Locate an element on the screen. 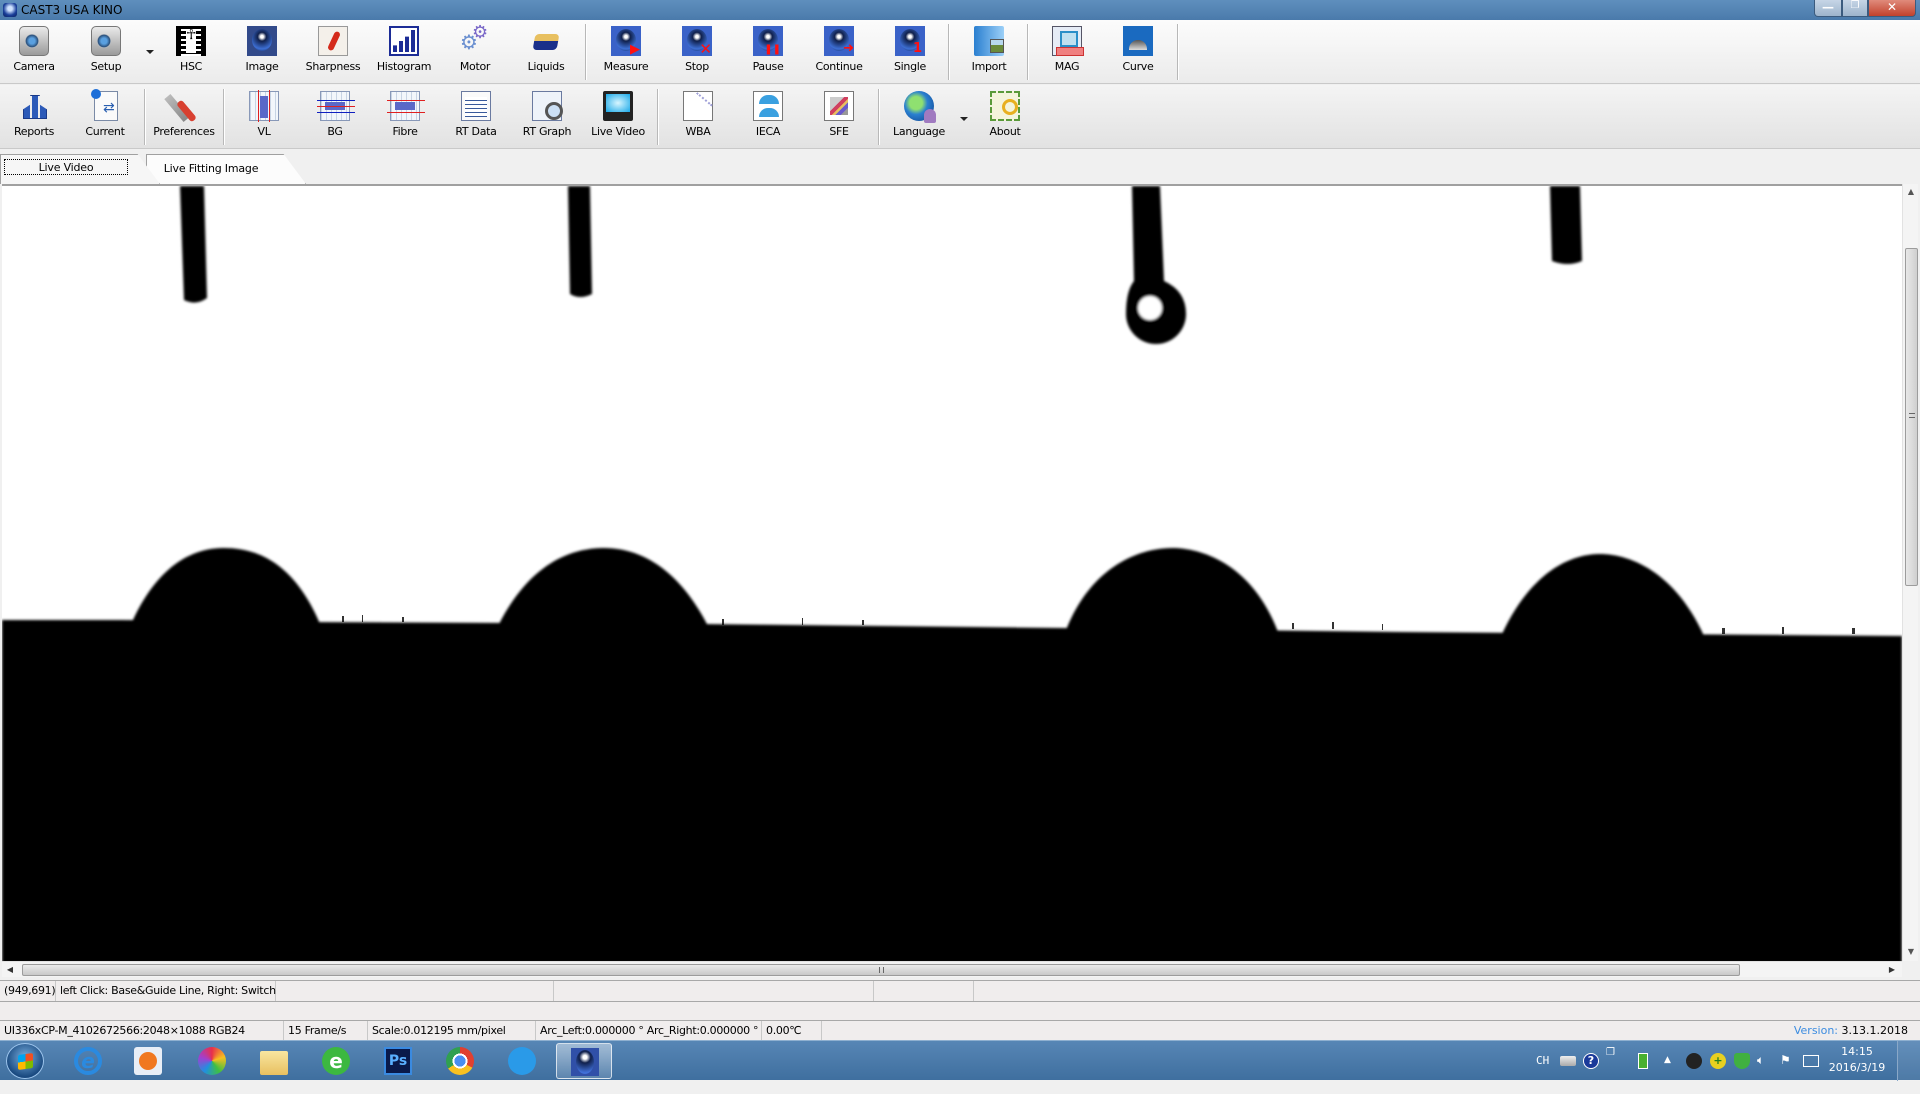 Image resolution: width=1920 pixels, height=1094 pixels. continue-button: ➜ Continue is located at coordinates (839, 52).